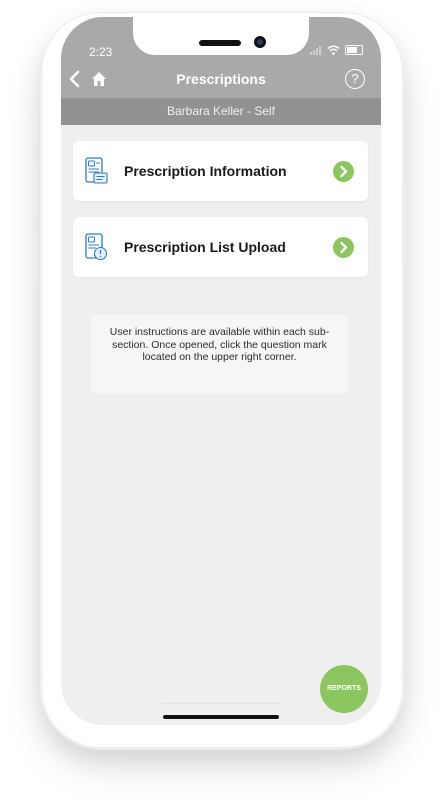 This screenshot has width=444, height=809. What do you see at coordinates (36, 257) in the screenshot?
I see `side-button-left` at bounding box center [36, 257].